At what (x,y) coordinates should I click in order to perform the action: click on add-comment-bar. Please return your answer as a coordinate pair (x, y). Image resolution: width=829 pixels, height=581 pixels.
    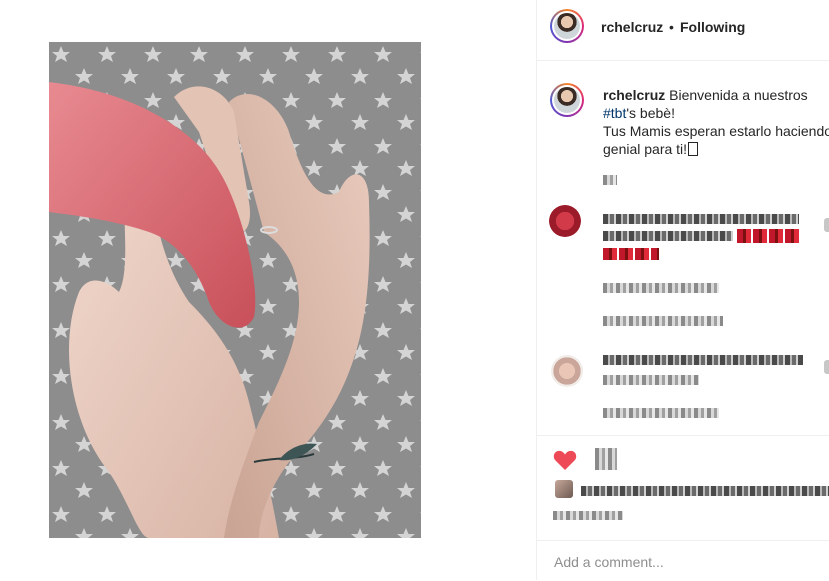
    Looking at the image, I should click on (683, 560).